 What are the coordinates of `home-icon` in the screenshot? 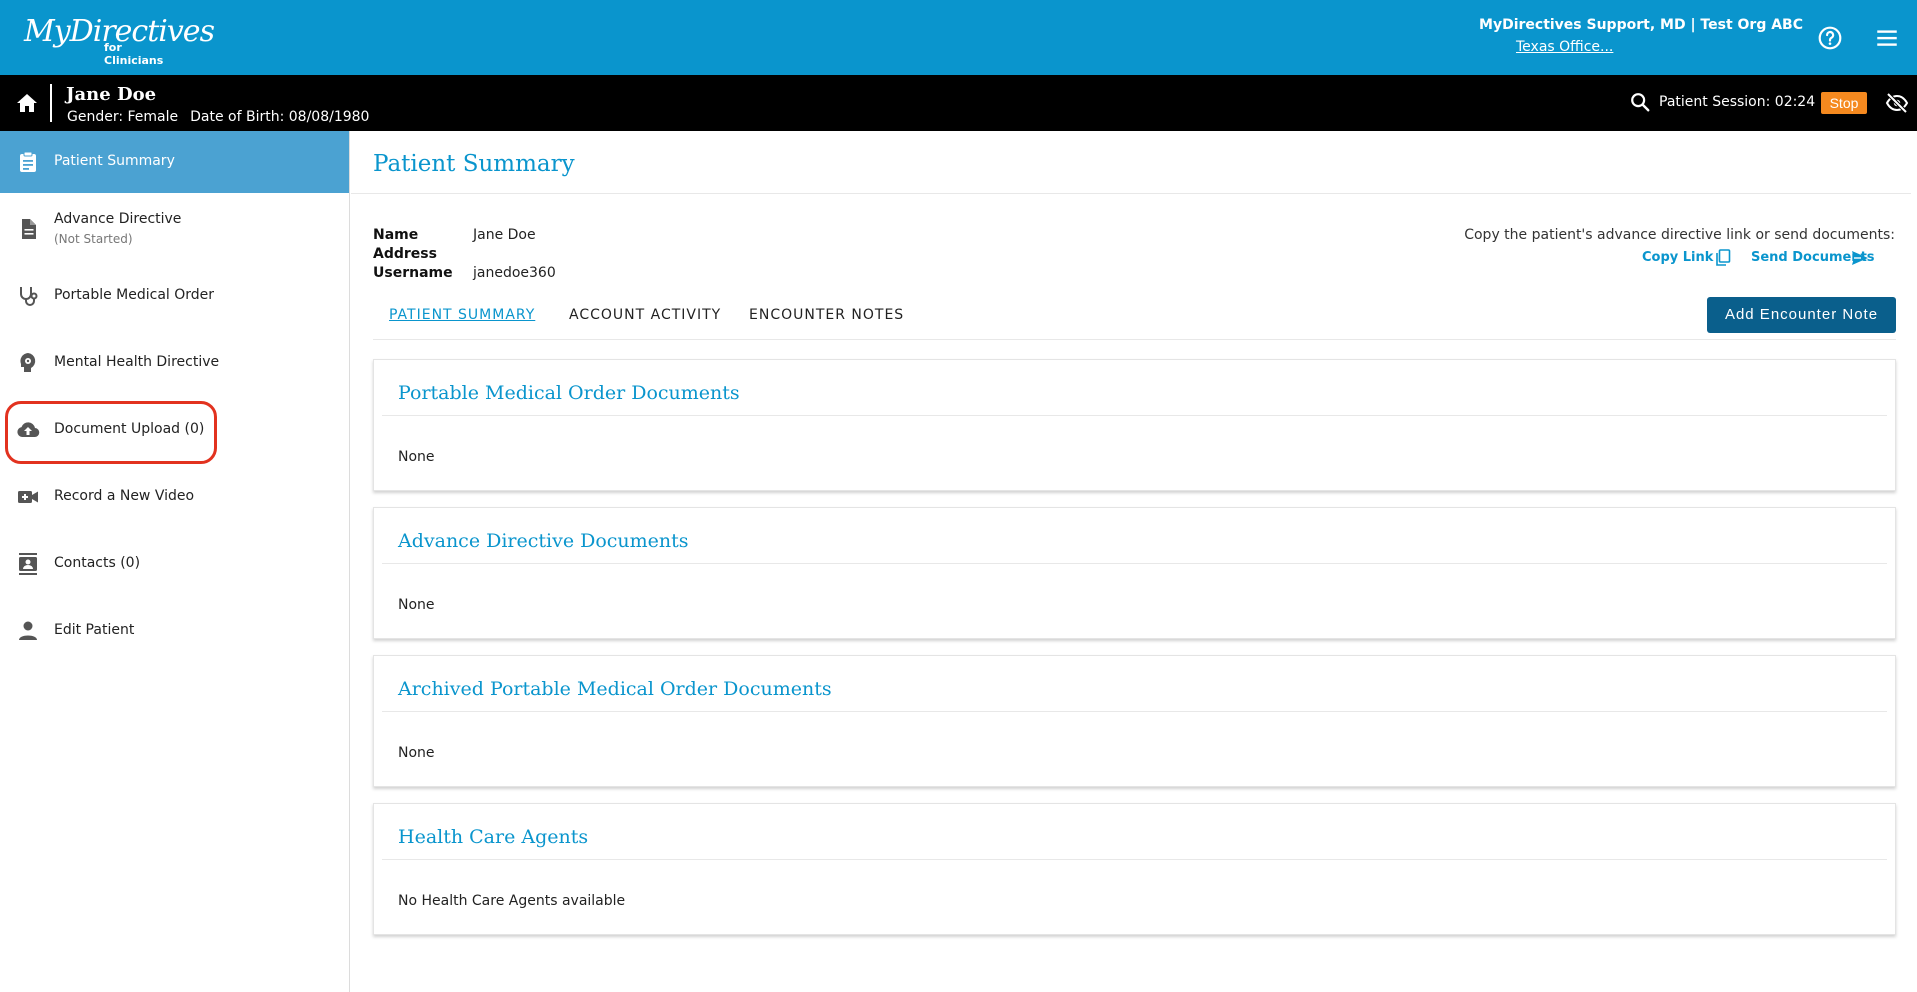 It's located at (27, 103).